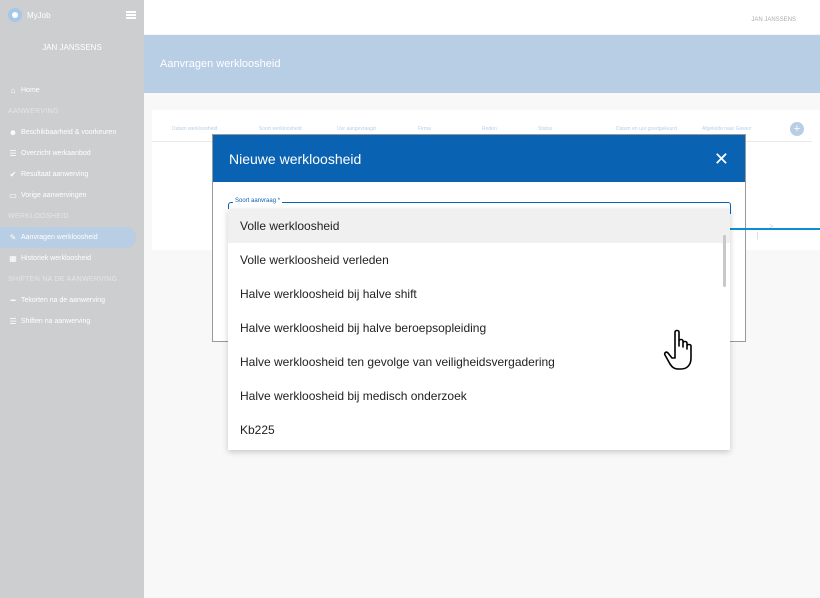 This screenshot has width=820, height=598. I want to click on hand-cursor-icon, so click(677, 349).